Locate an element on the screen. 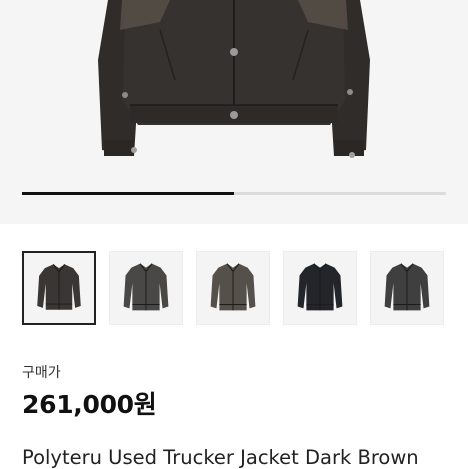  gallery-progress-track is located at coordinates (234, 193).